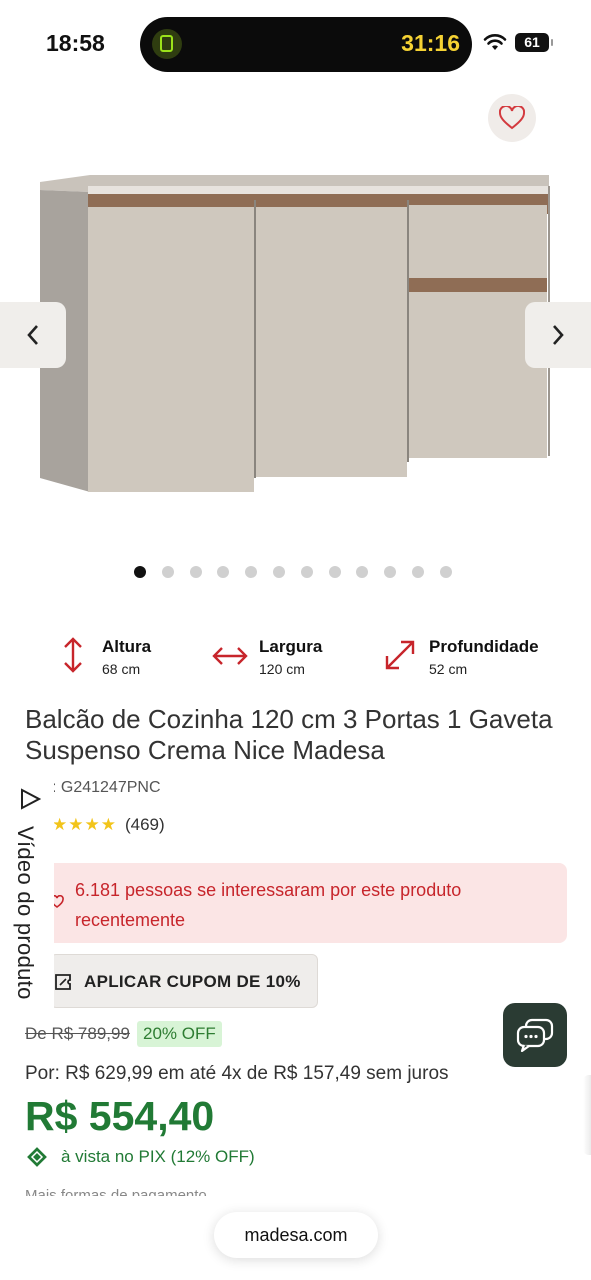 Image resolution: width=591 pixels, height=1280 pixels. I want to click on coupon-icon, so click(63, 982).